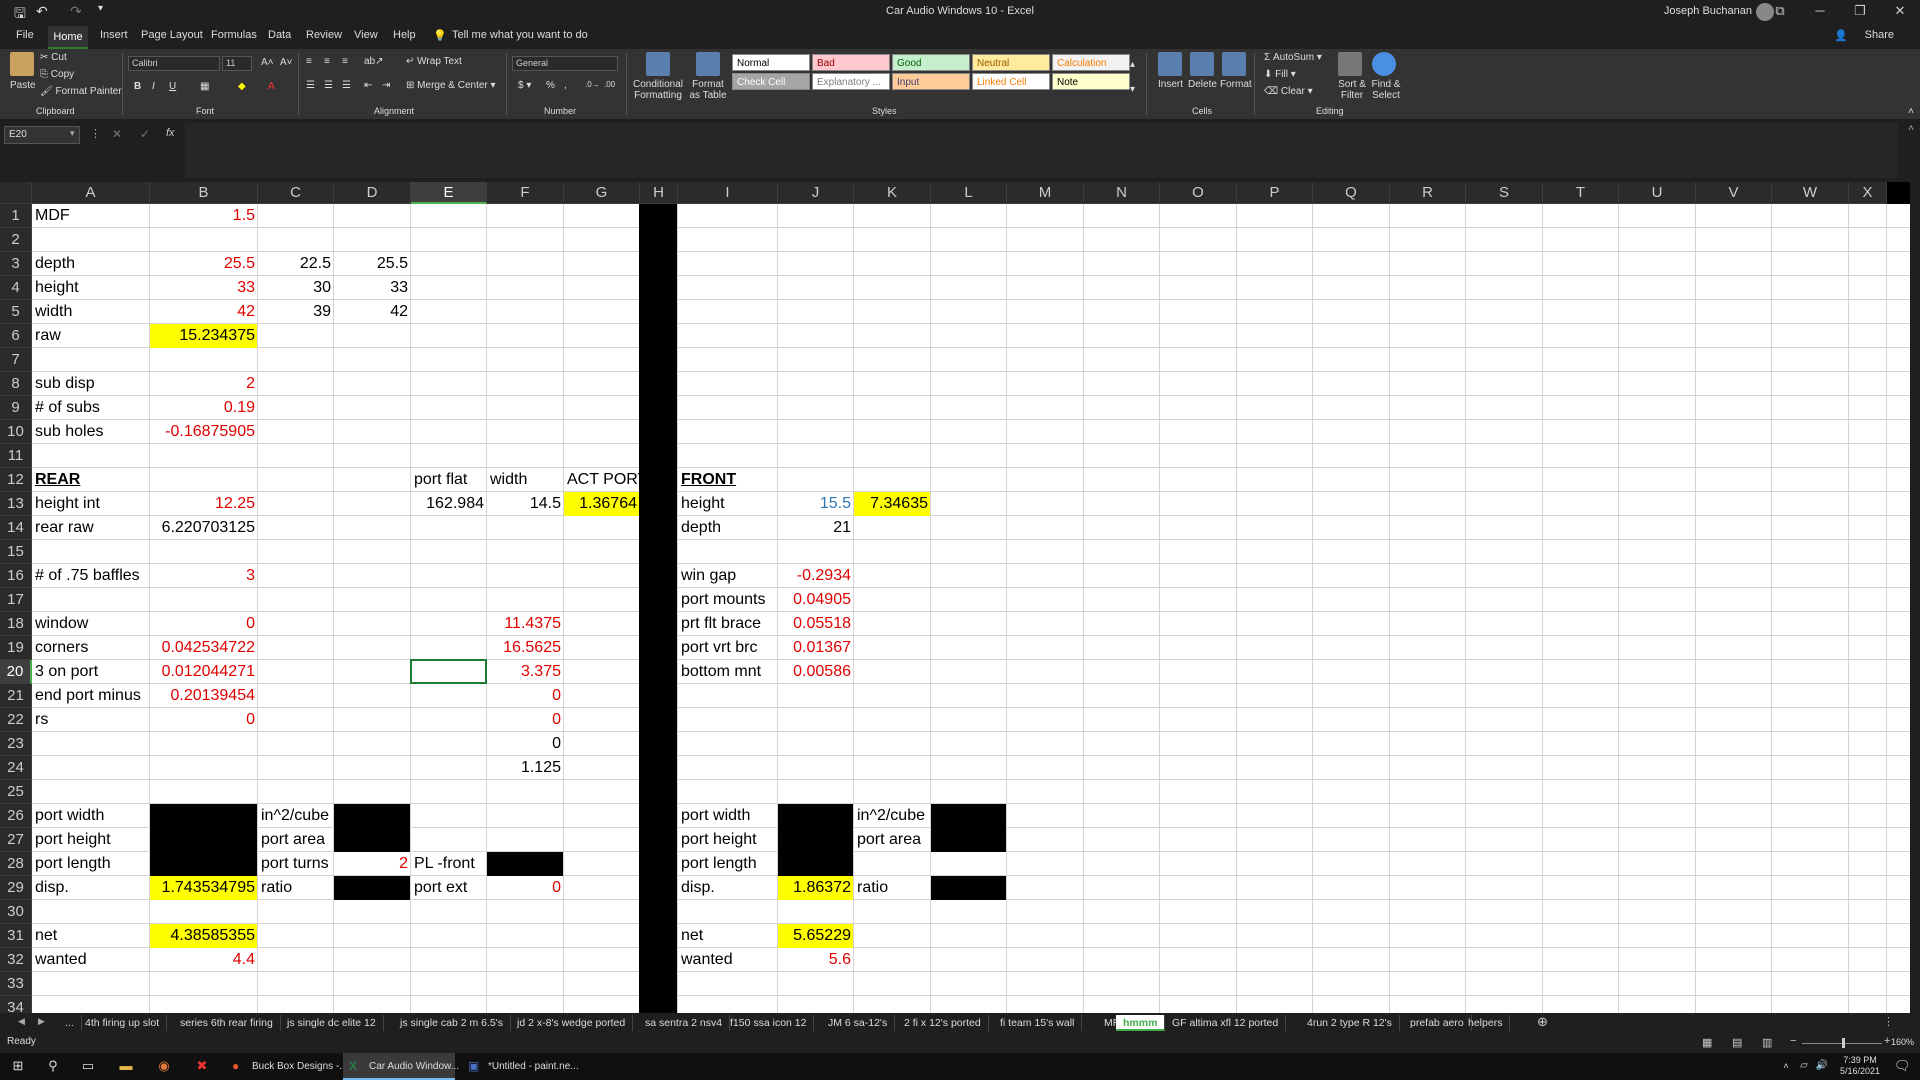 Image resolution: width=1920 pixels, height=1080 pixels. What do you see at coordinates (366, 35) in the screenshot?
I see `tab-view: View` at bounding box center [366, 35].